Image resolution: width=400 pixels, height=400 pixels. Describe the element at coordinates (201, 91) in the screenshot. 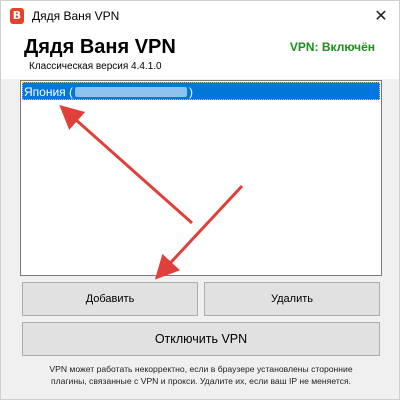

I see `list-item: Япония ()` at that location.